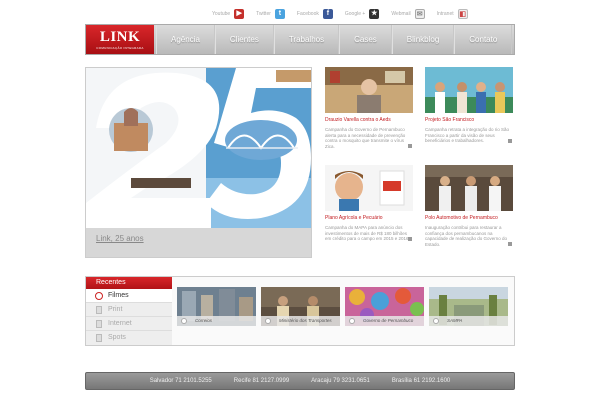 This screenshot has height=400, width=600. What do you see at coordinates (483, 39) in the screenshot?
I see `nav-contato: Contato` at bounding box center [483, 39].